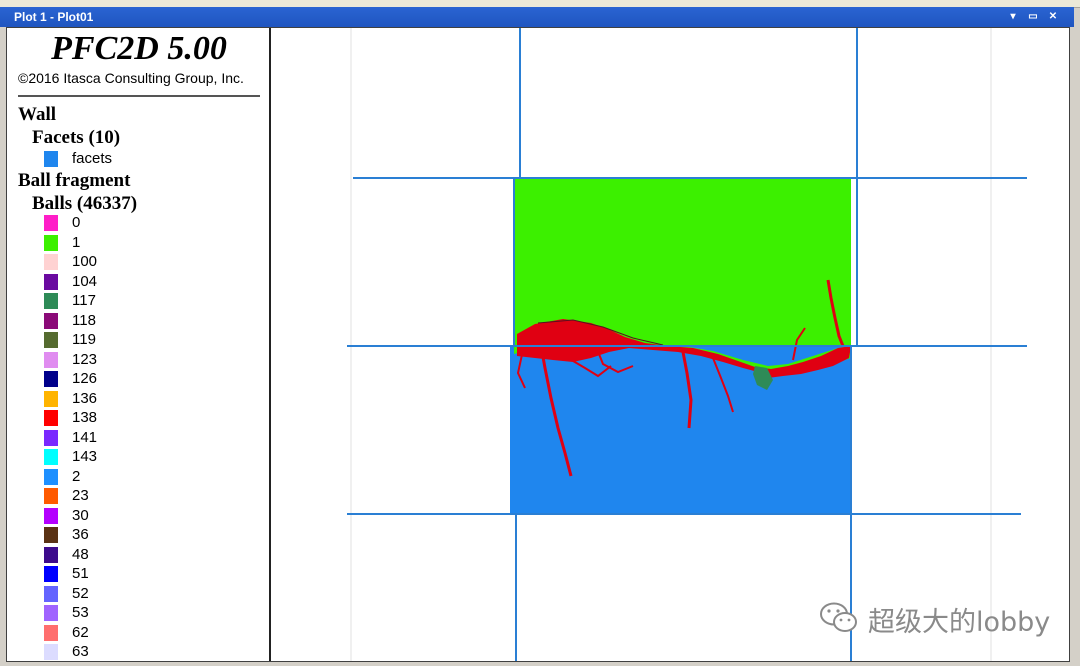  What do you see at coordinates (80, 651) in the screenshot?
I see `group-label: 63` at bounding box center [80, 651].